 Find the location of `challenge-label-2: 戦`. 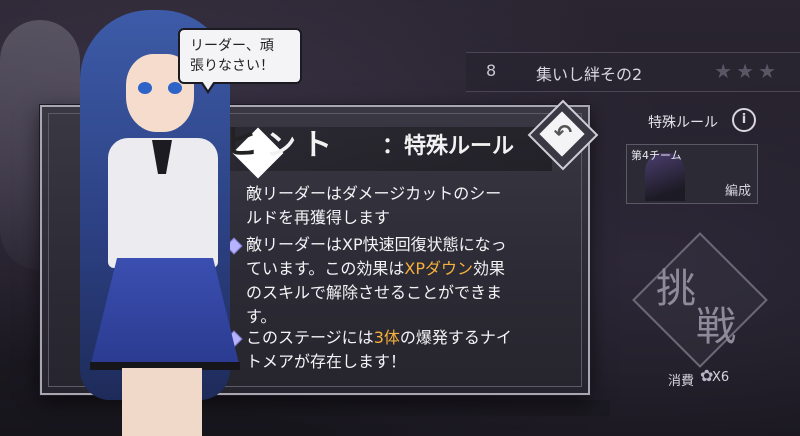

challenge-label-2: 戦 is located at coordinates (716, 327).